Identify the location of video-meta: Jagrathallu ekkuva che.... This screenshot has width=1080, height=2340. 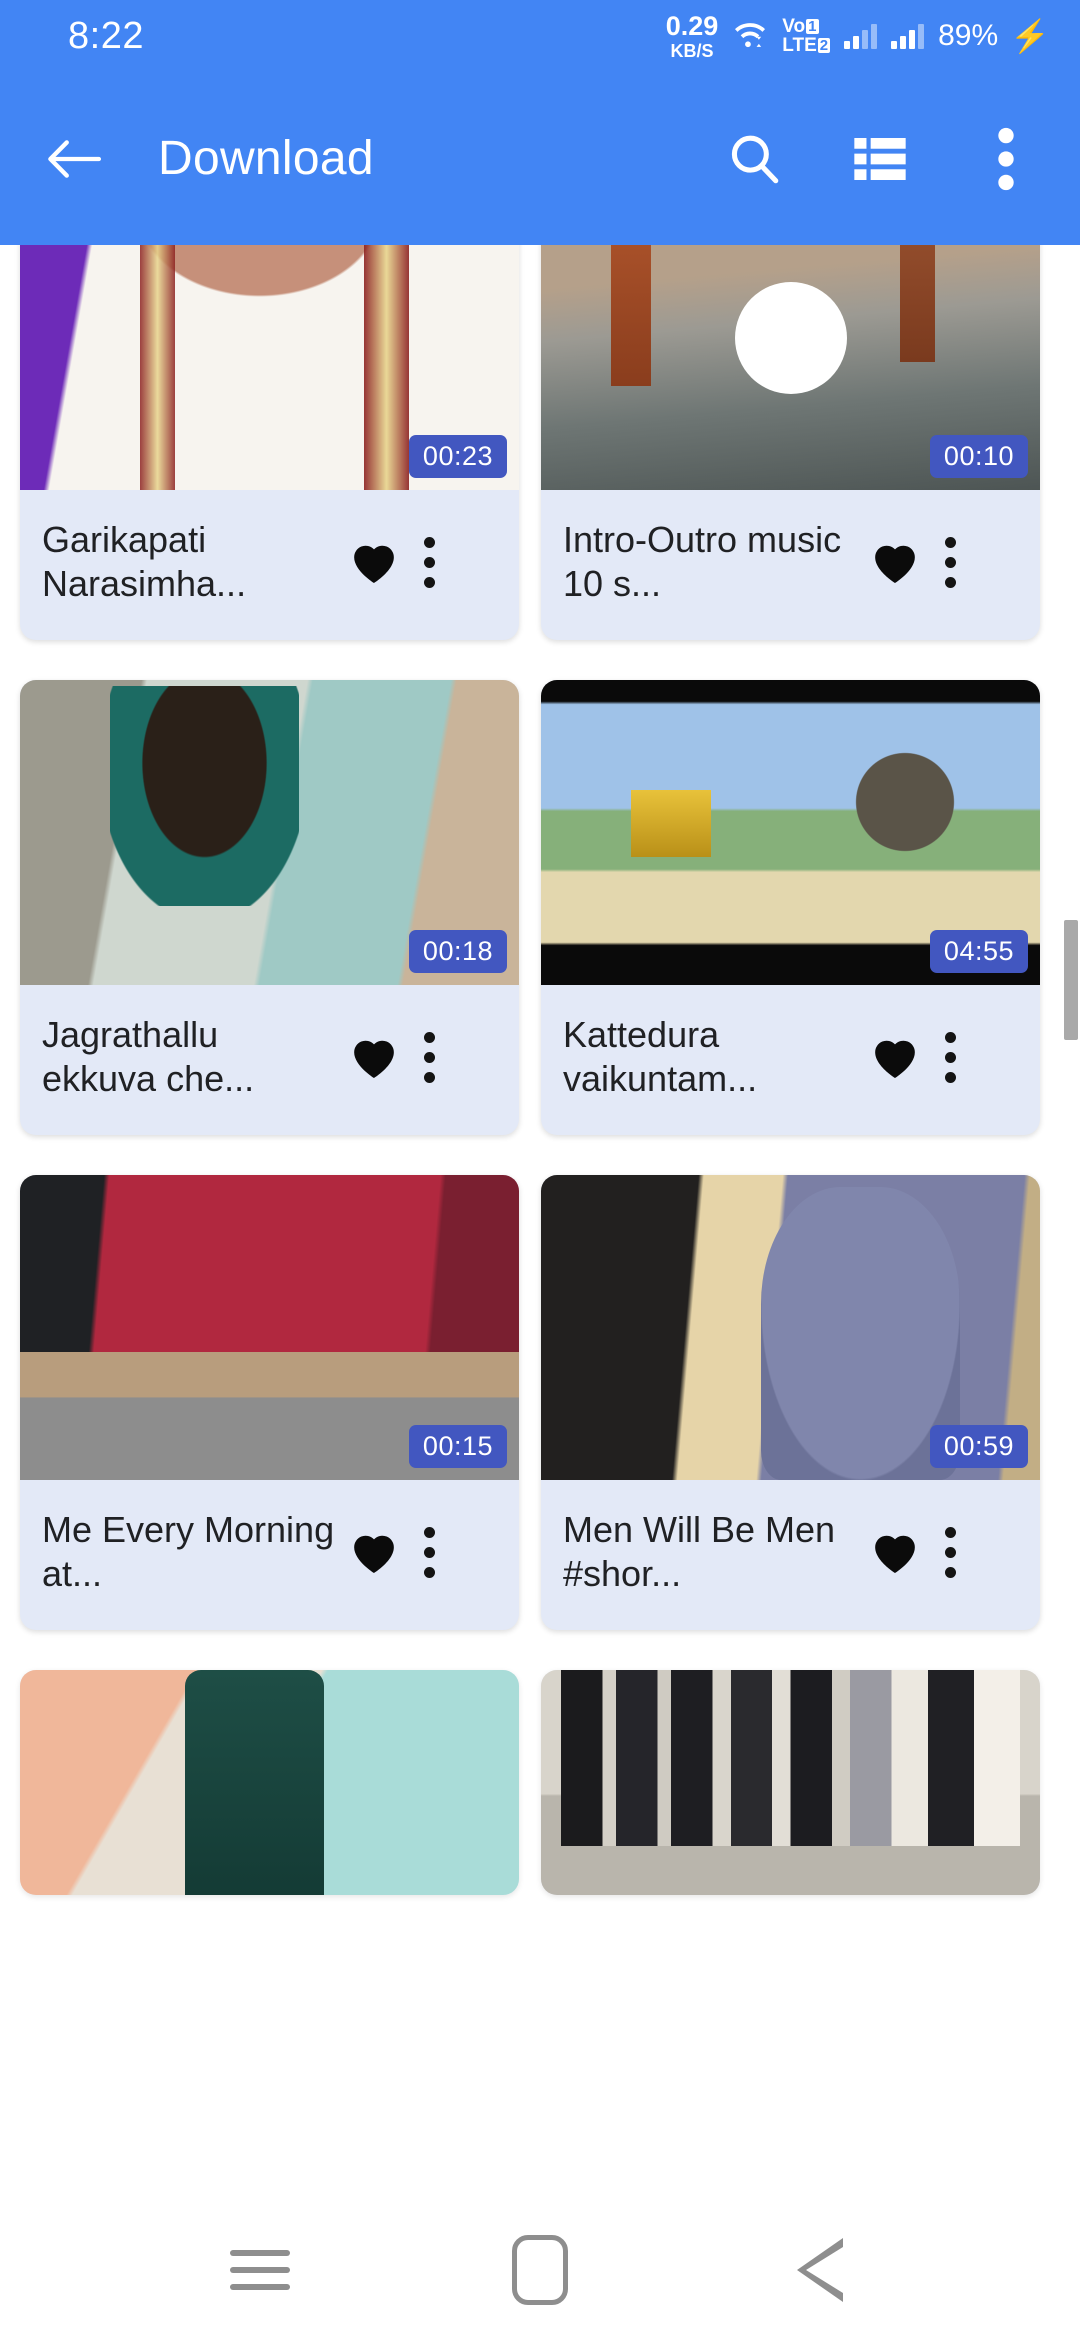
(269, 1060).